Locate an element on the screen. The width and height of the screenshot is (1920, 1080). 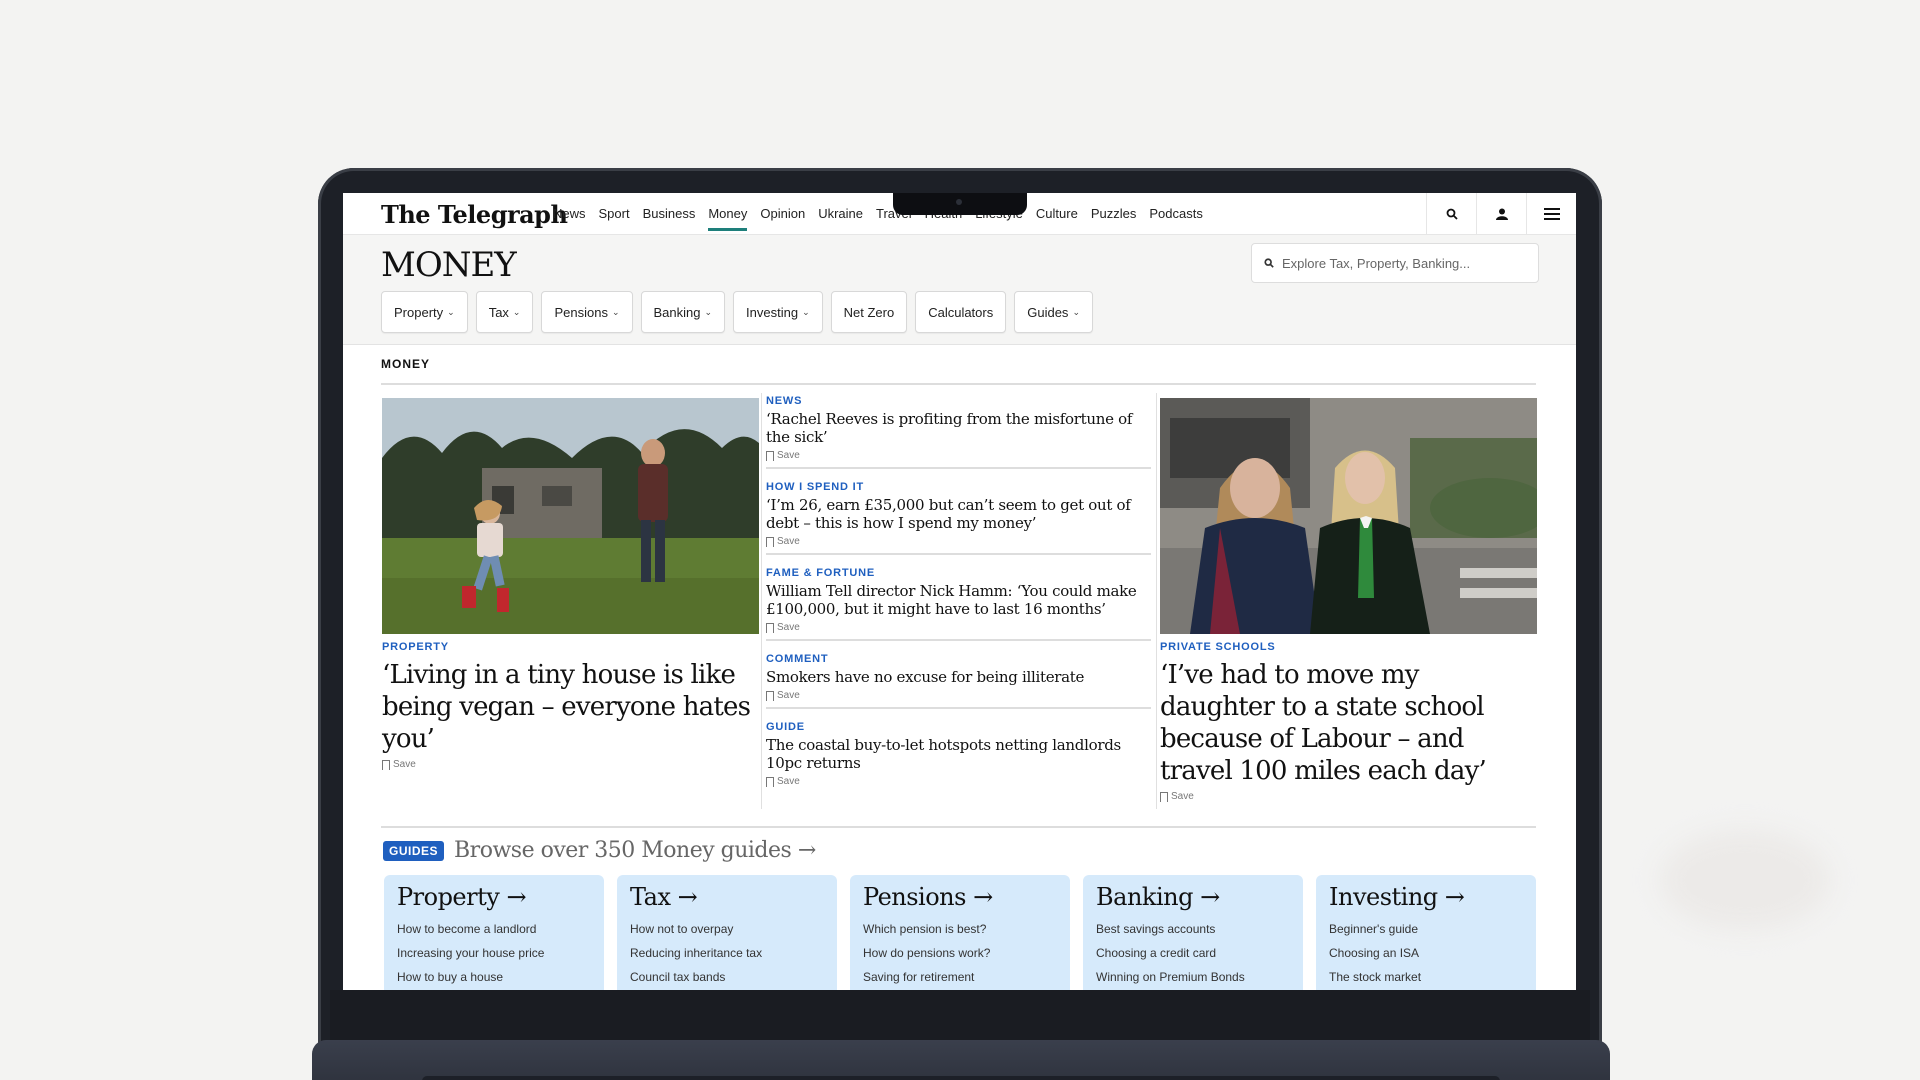
nav-item-culture: Culture is located at coordinates (1057, 213).